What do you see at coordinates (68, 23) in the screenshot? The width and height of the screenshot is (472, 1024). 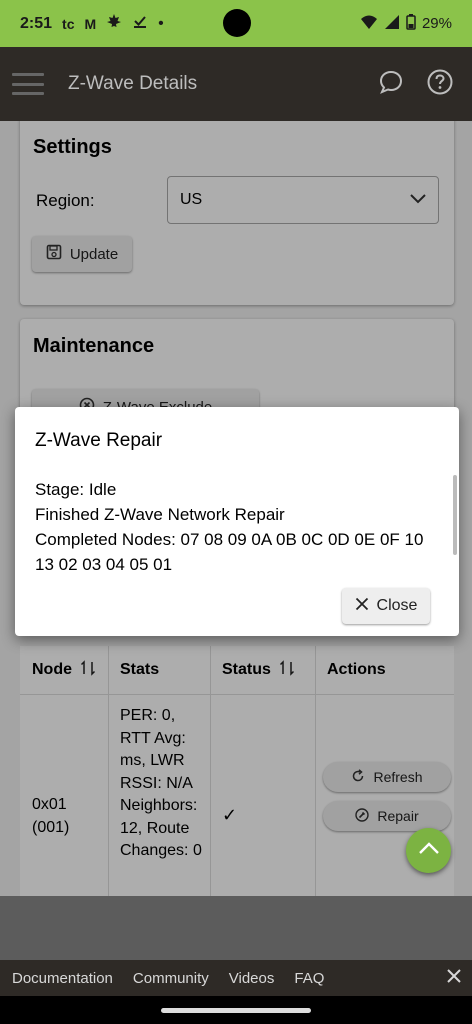 I see `tc-app-icon: tc` at bounding box center [68, 23].